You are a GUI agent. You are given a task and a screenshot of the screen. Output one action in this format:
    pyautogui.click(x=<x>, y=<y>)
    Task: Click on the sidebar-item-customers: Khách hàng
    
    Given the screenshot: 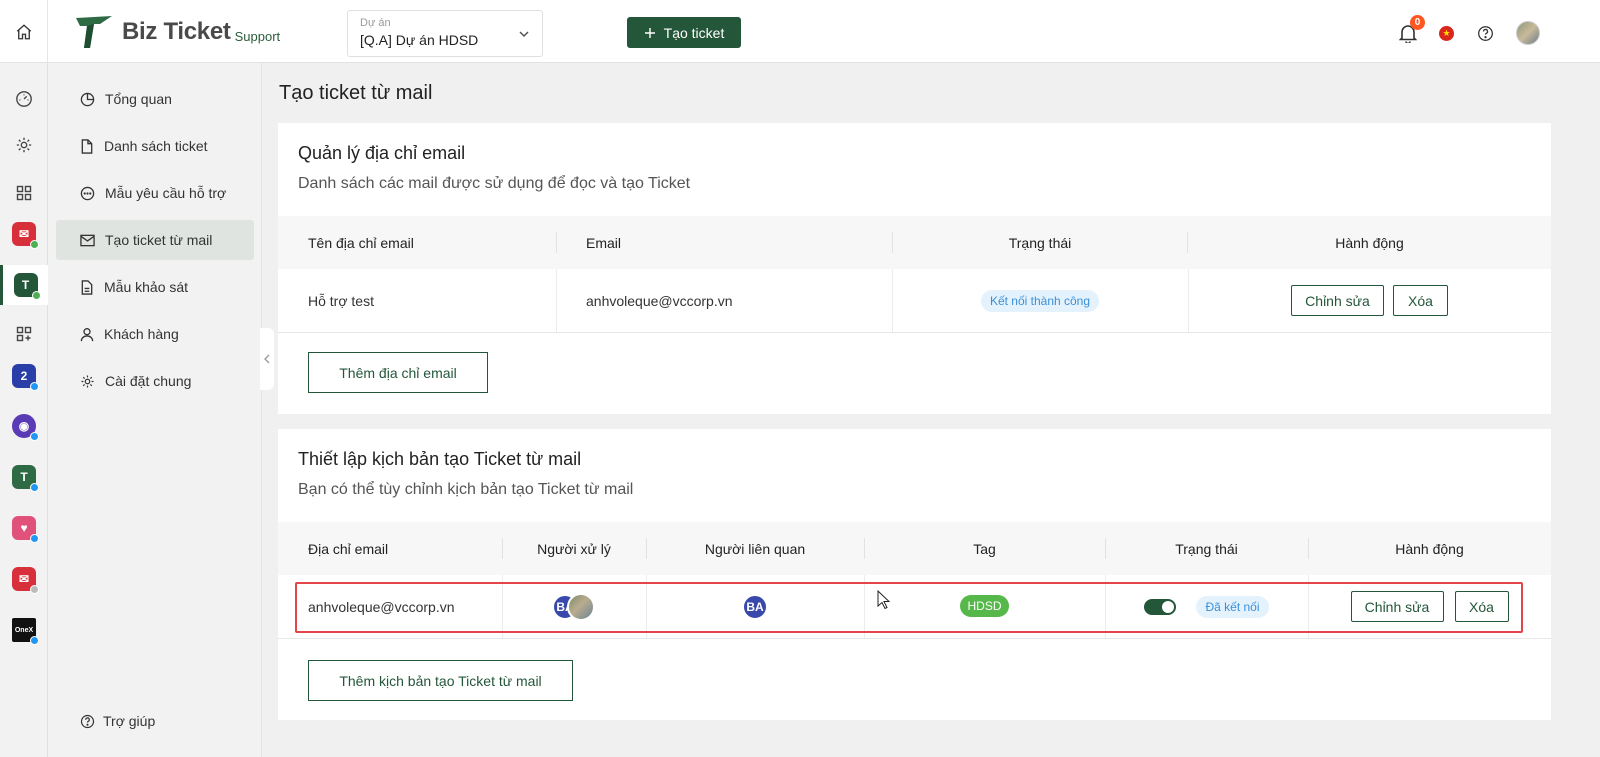 What is the action you would take?
    pyautogui.click(x=155, y=334)
    